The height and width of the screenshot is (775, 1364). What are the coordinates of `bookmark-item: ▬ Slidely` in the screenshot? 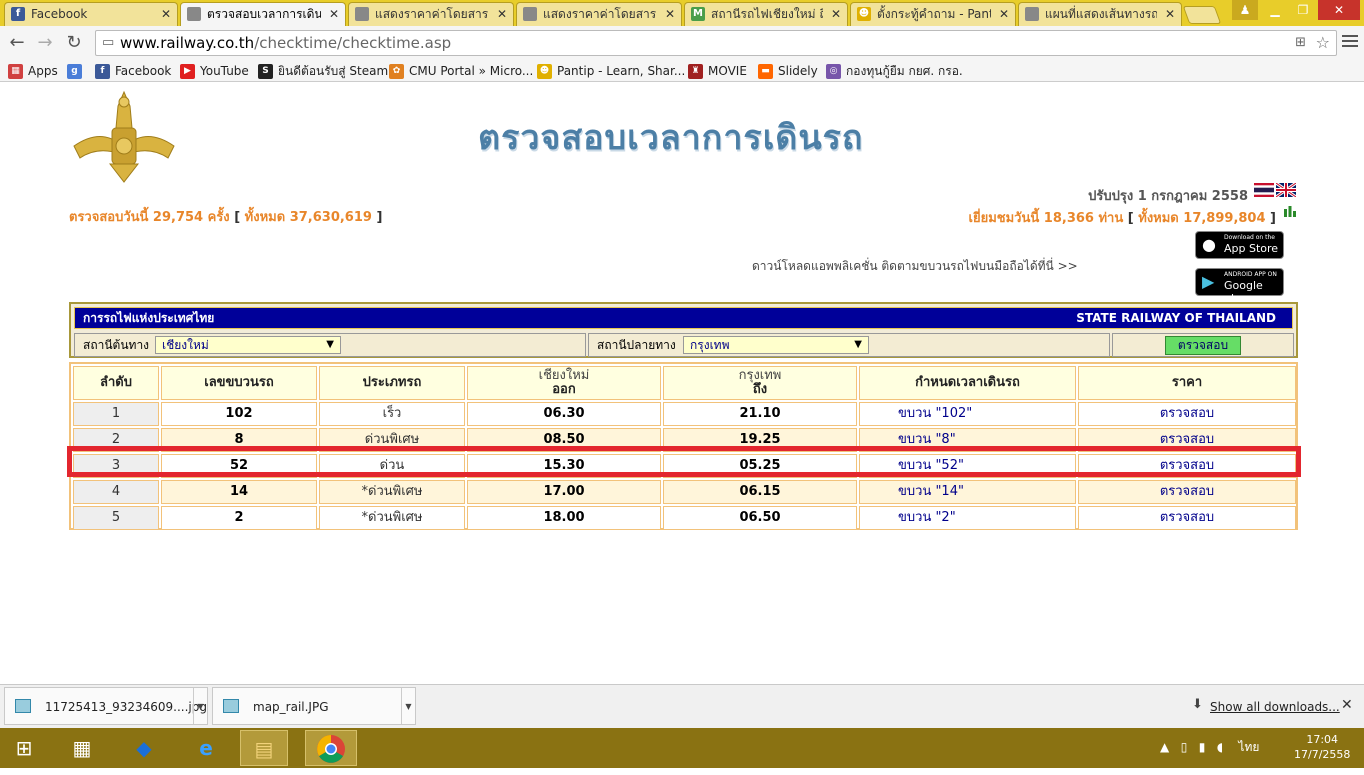 It's located at (788, 71).